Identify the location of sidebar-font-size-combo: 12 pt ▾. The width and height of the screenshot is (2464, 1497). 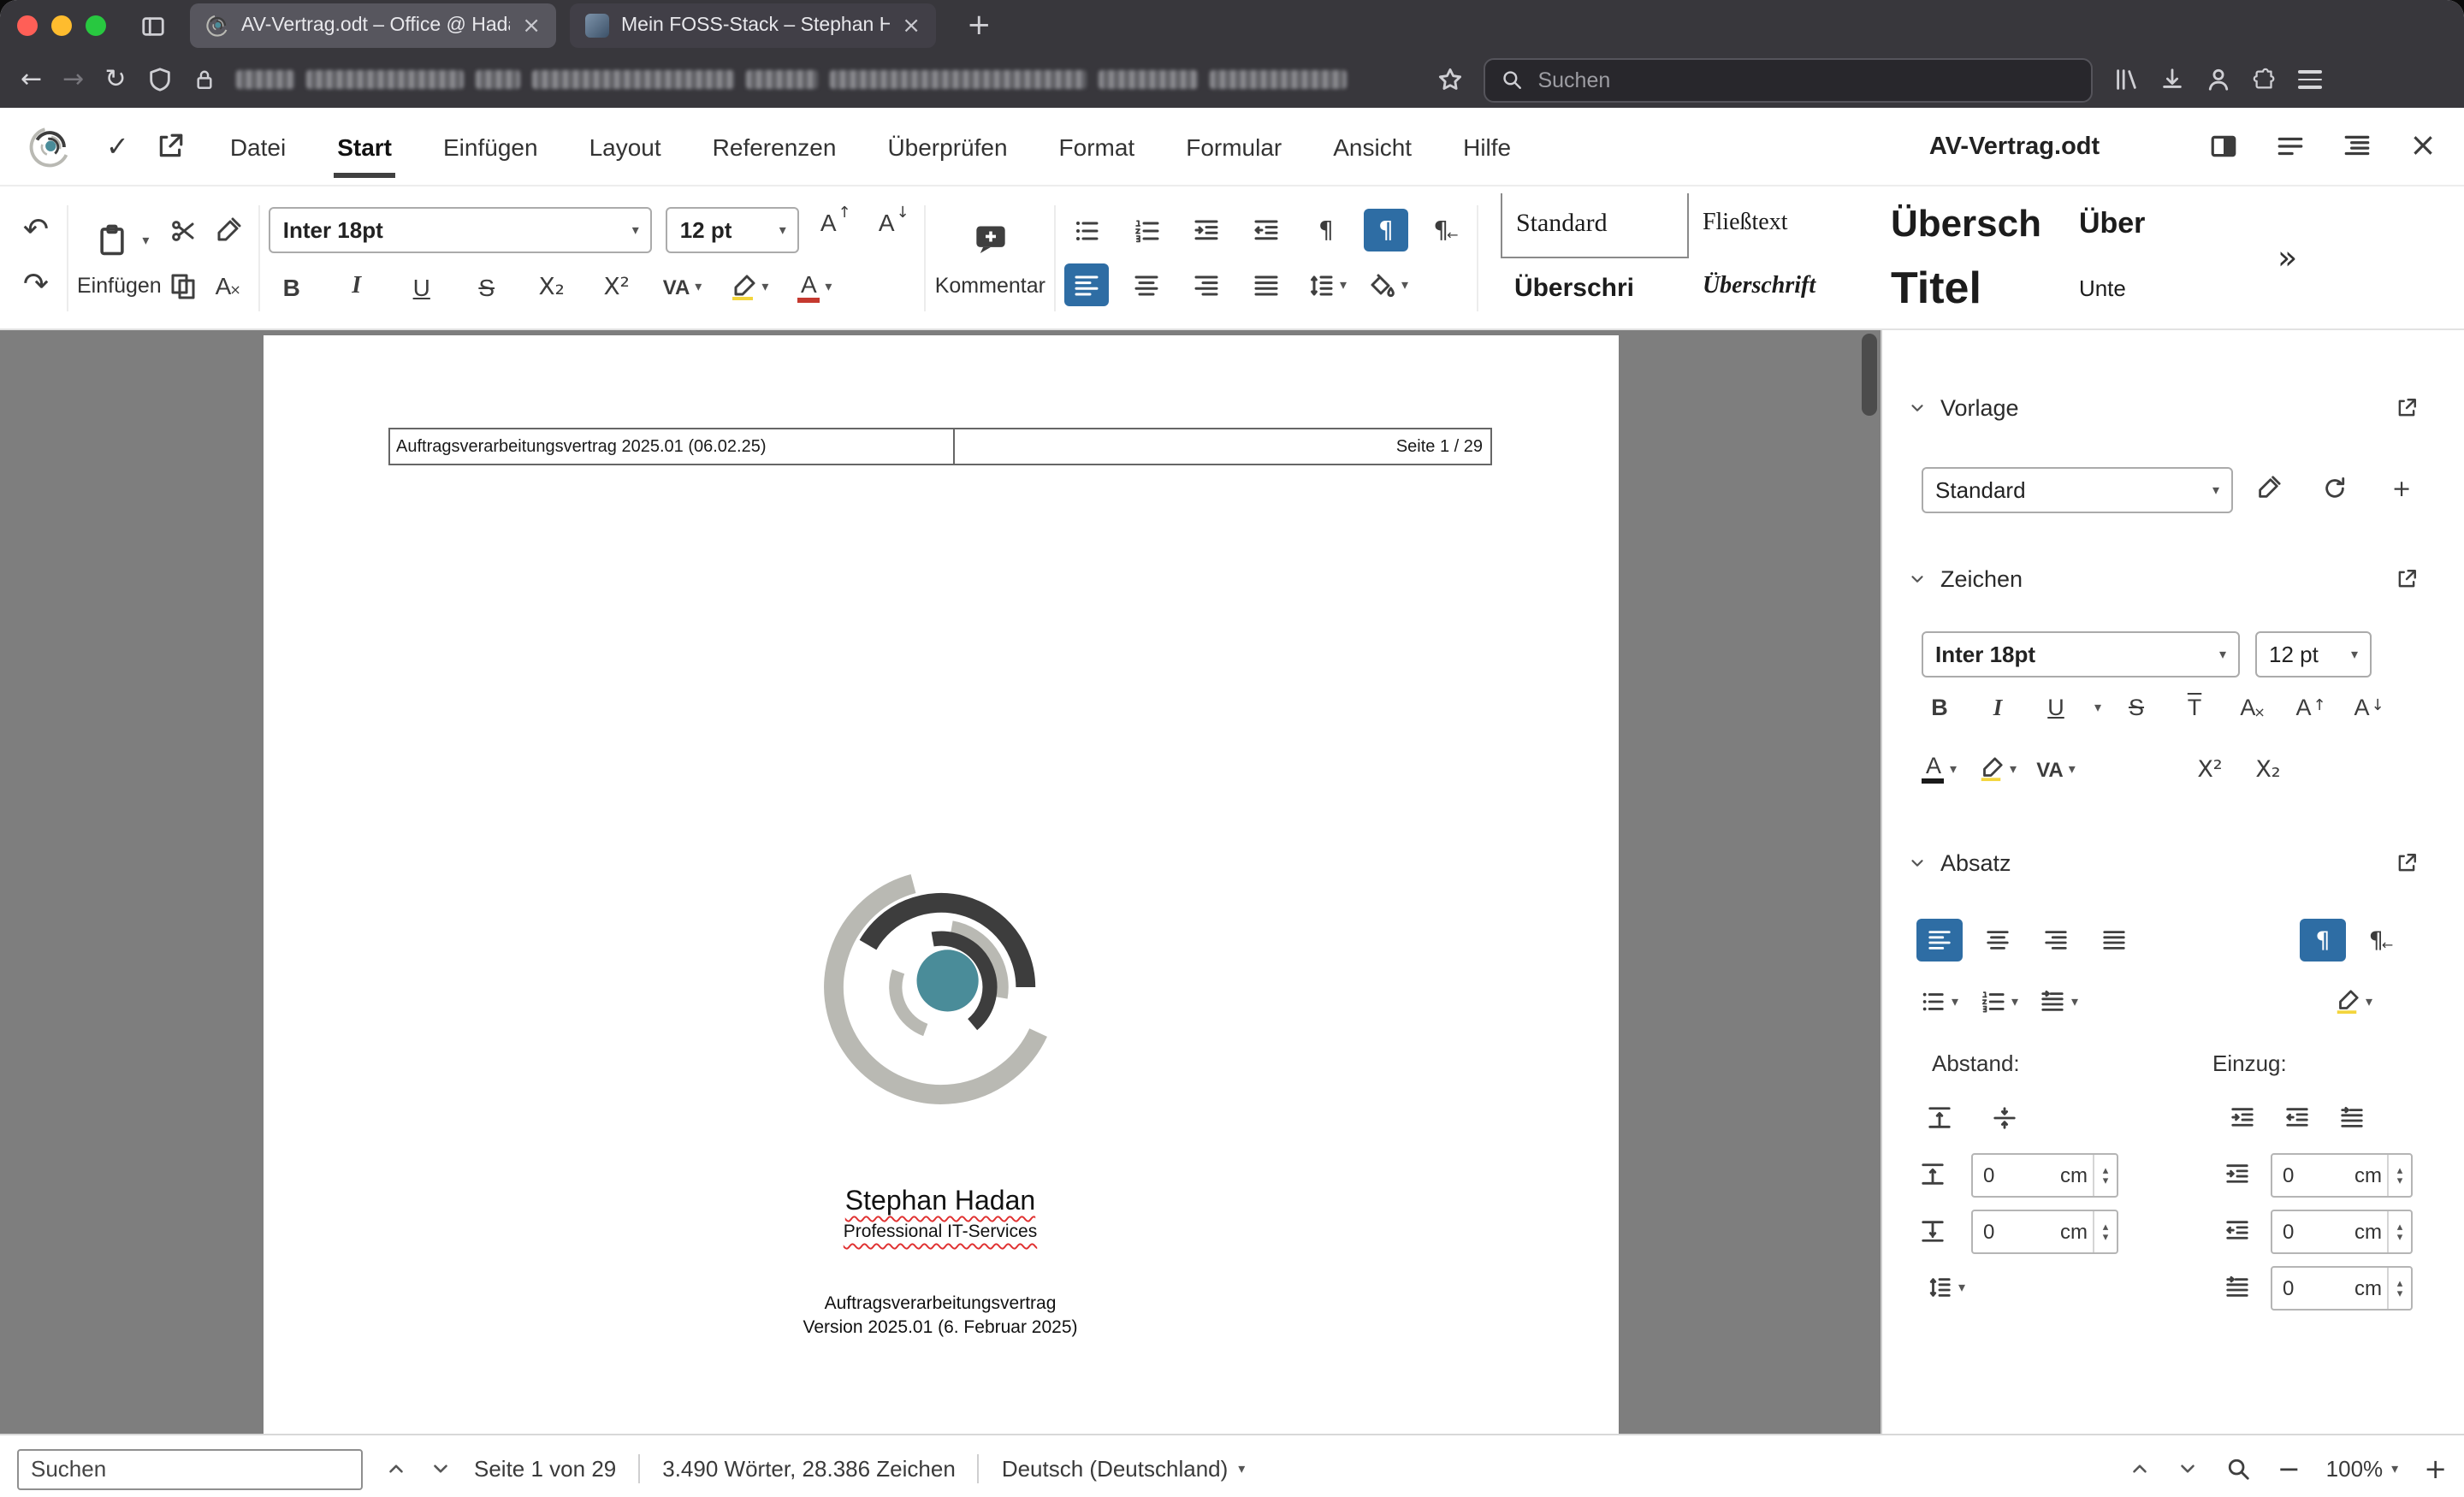
(2313, 654).